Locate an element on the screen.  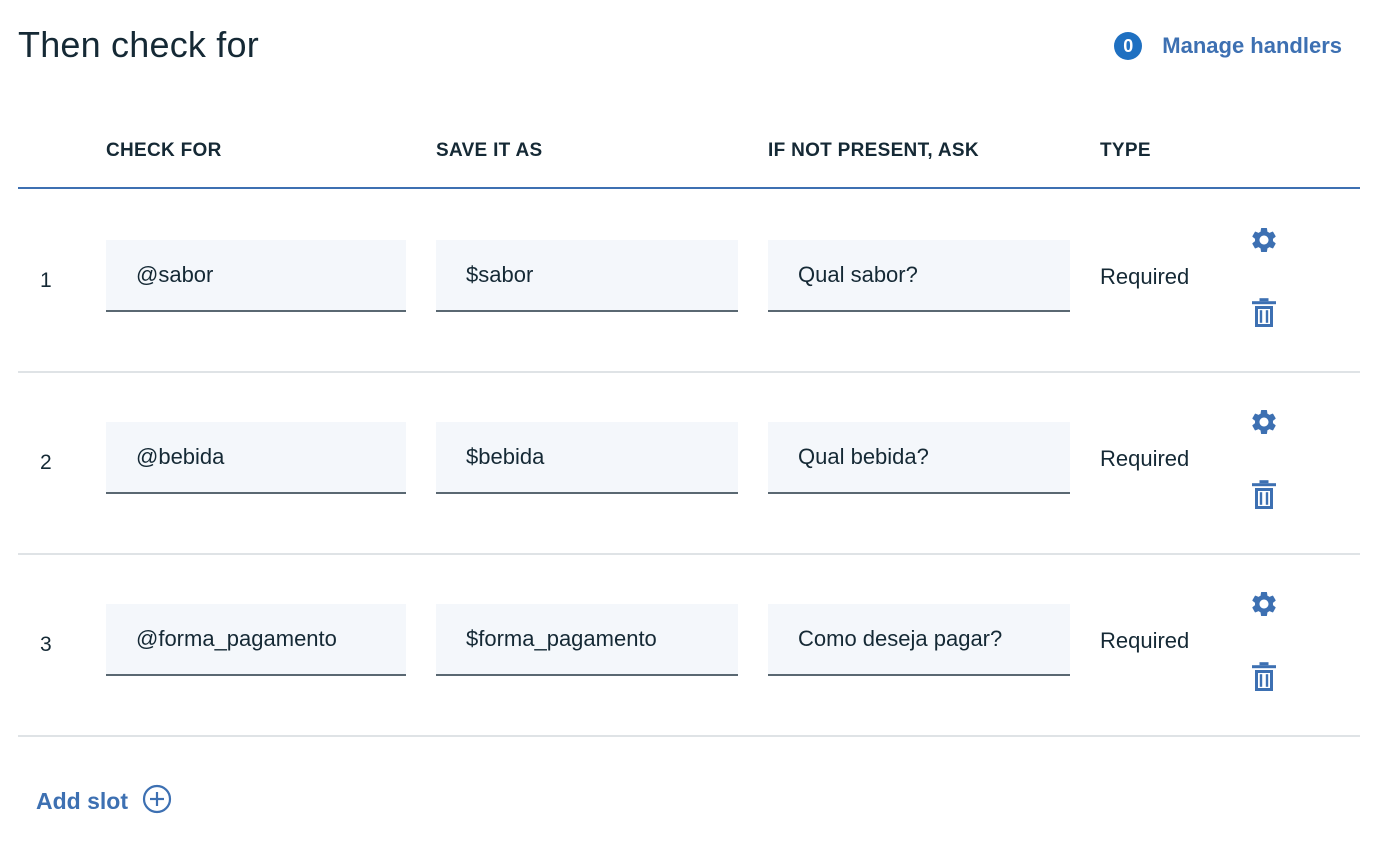
ask-prompt-field: Qual bebida? is located at coordinates (919, 458).